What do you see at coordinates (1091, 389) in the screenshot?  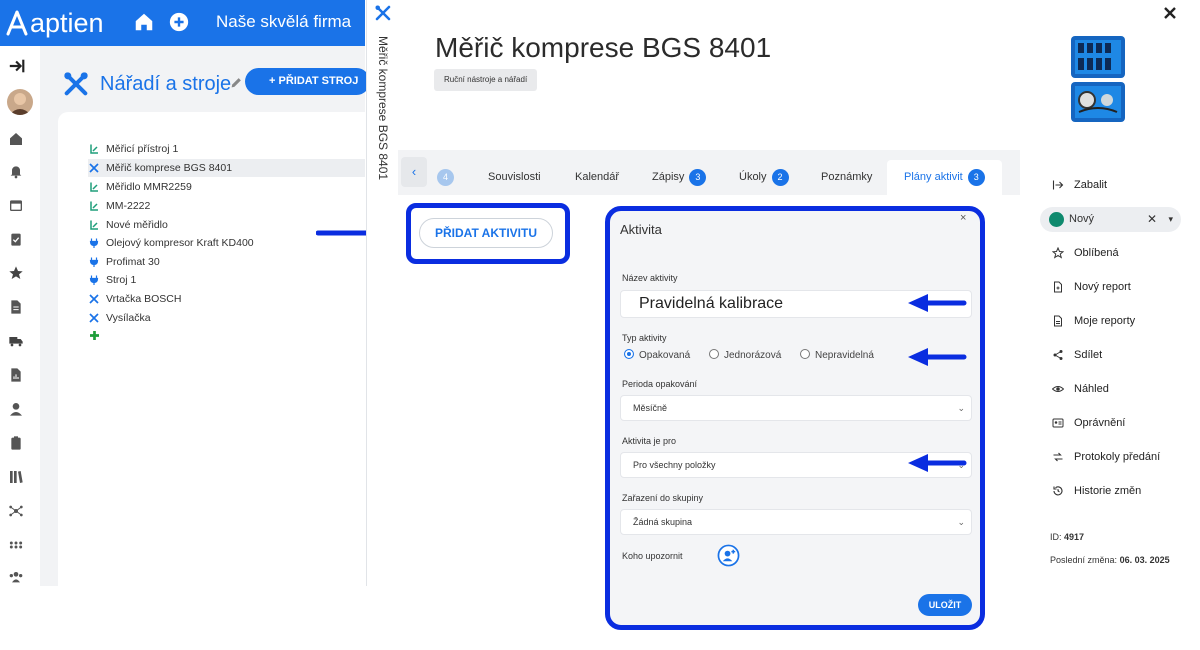 I see `action-label: Náhled` at bounding box center [1091, 389].